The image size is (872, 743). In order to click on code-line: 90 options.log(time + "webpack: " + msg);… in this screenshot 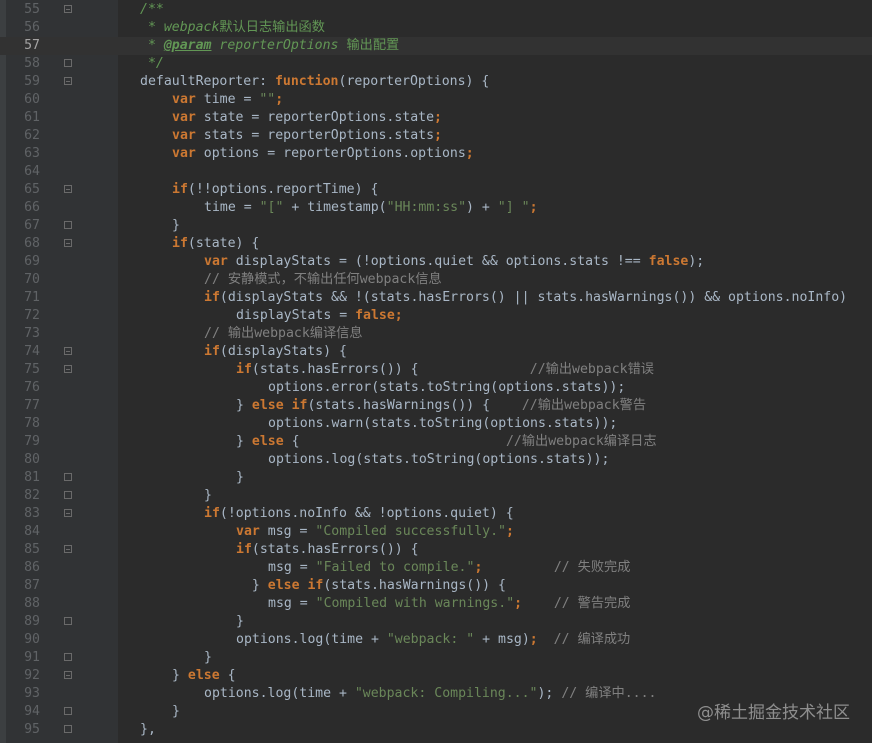, I will do `click(436, 640)`.